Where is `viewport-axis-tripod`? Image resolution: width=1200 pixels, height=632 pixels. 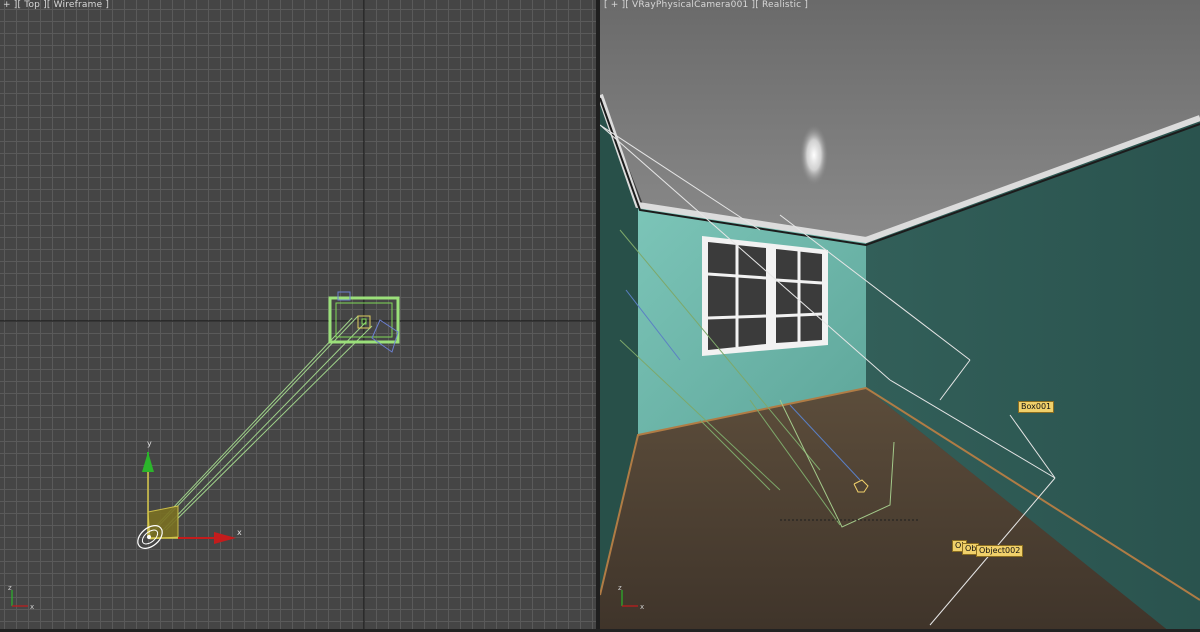
viewport-axis-tripod is located at coordinates (19, 598).